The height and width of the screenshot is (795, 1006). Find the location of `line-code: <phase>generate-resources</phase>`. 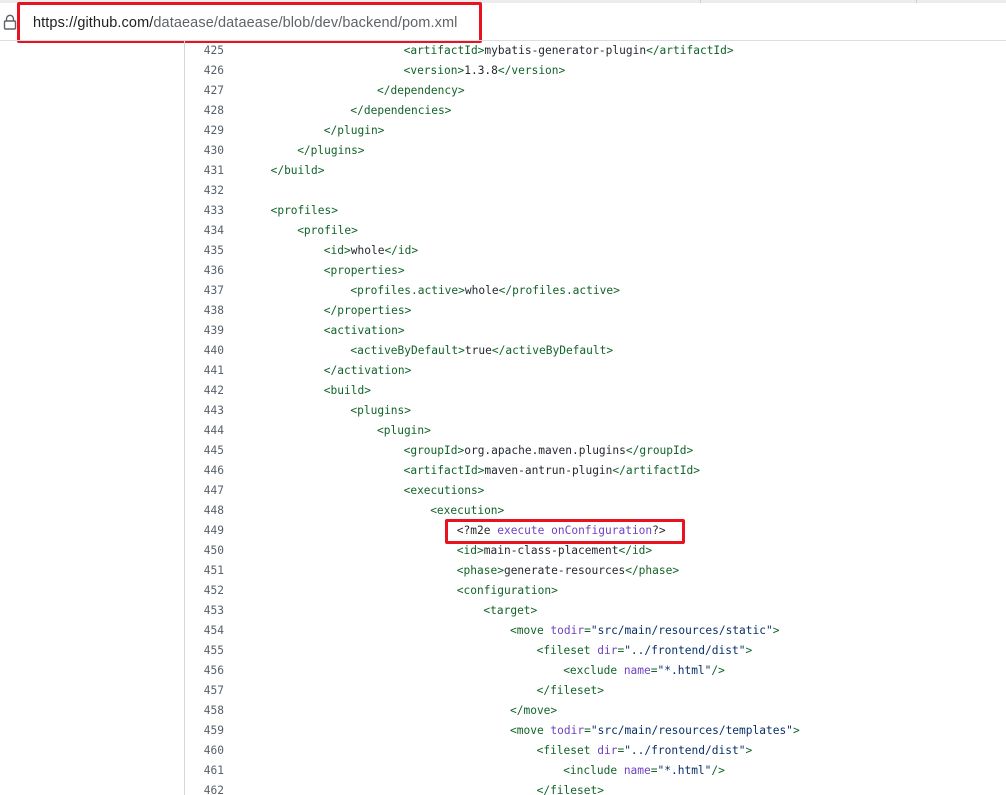

line-code: <phase>generate-resources</phase> is located at coordinates (568, 571).